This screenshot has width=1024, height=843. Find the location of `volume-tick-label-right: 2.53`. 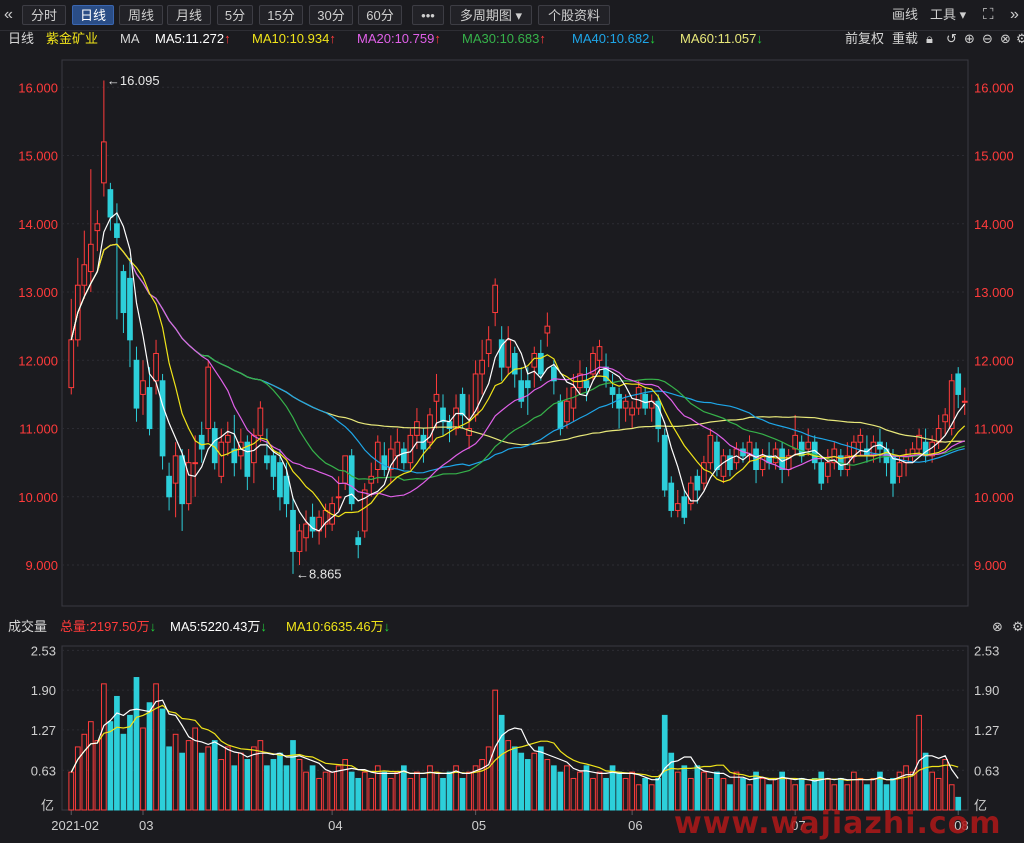

volume-tick-label-right: 2.53 is located at coordinates (986, 650).